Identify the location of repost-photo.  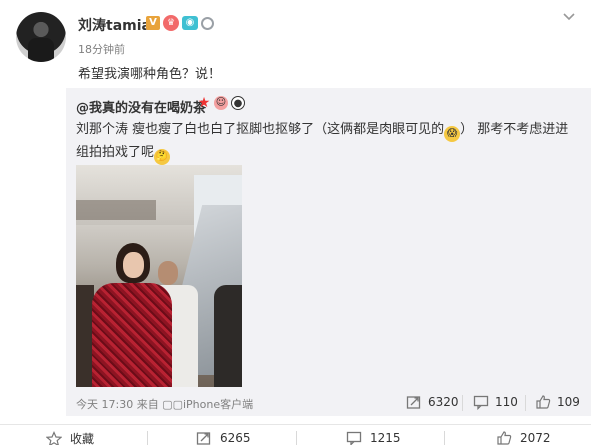
(159, 276).